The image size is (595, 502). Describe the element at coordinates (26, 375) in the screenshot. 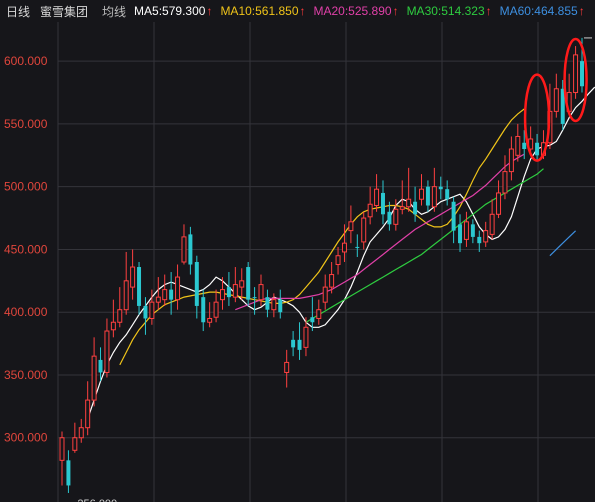

I see `y-tick-label: 350.000` at that location.